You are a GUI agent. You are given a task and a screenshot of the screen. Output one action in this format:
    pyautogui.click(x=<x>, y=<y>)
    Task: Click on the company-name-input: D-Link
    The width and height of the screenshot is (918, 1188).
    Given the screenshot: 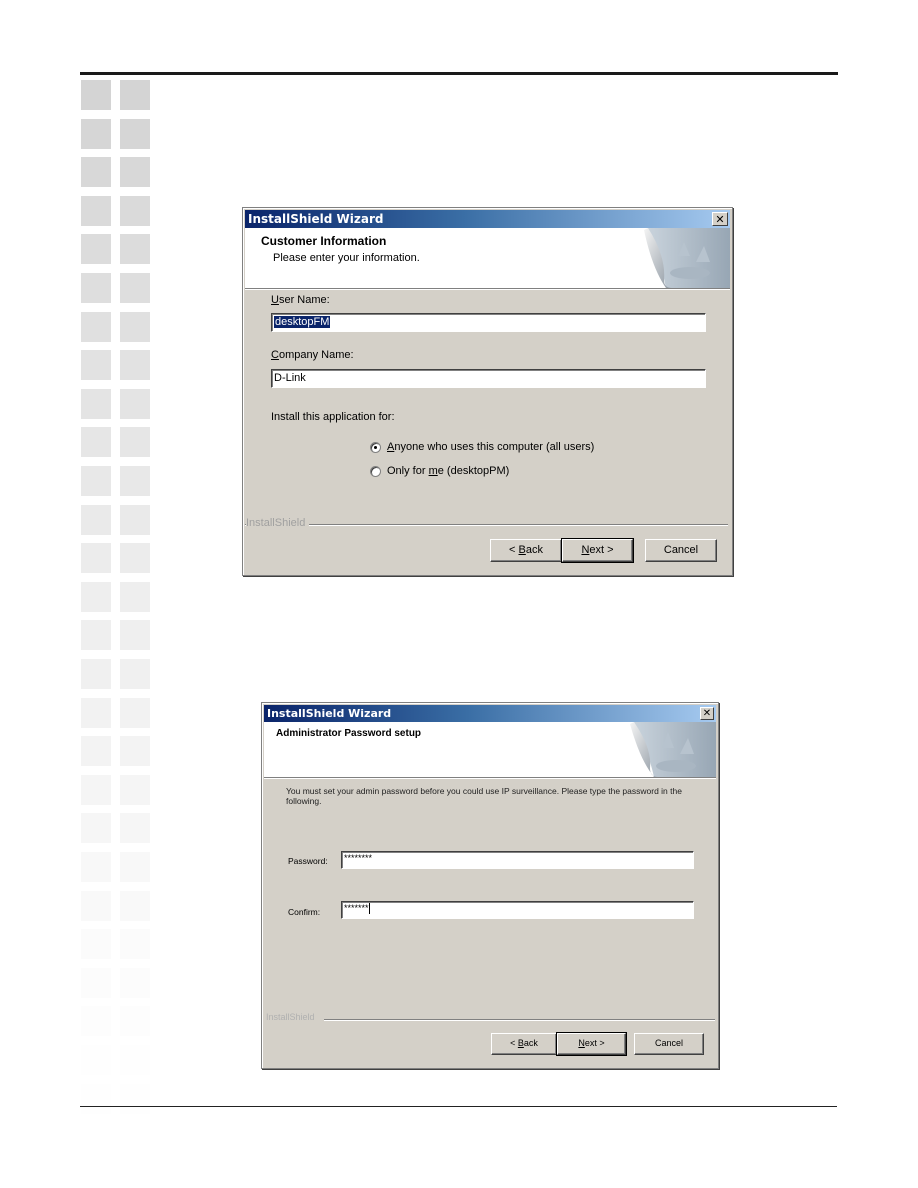 What is the action you would take?
    pyautogui.click(x=488, y=378)
    